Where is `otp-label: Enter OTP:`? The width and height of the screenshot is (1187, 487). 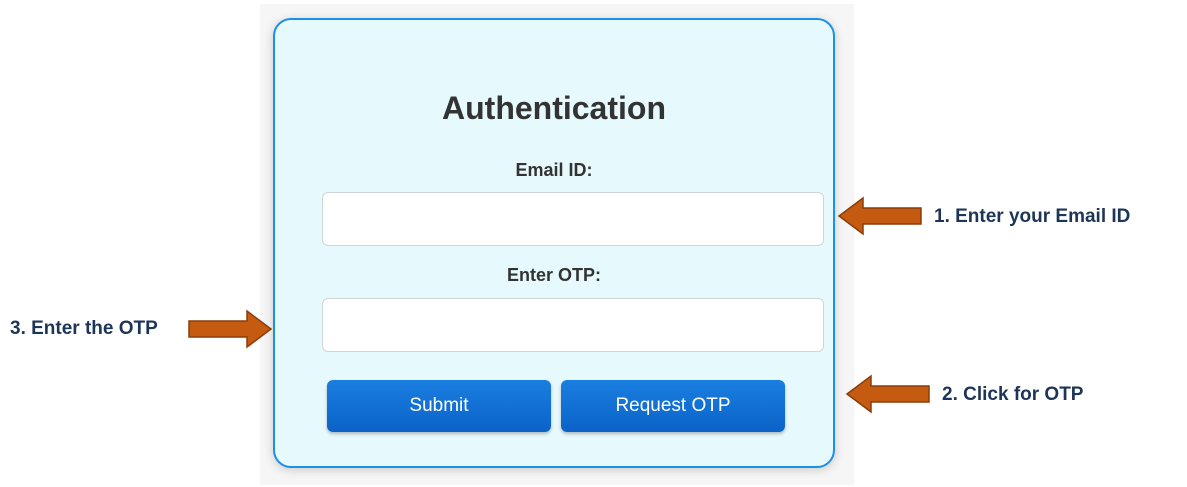
otp-label: Enter OTP: is located at coordinates (553, 275).